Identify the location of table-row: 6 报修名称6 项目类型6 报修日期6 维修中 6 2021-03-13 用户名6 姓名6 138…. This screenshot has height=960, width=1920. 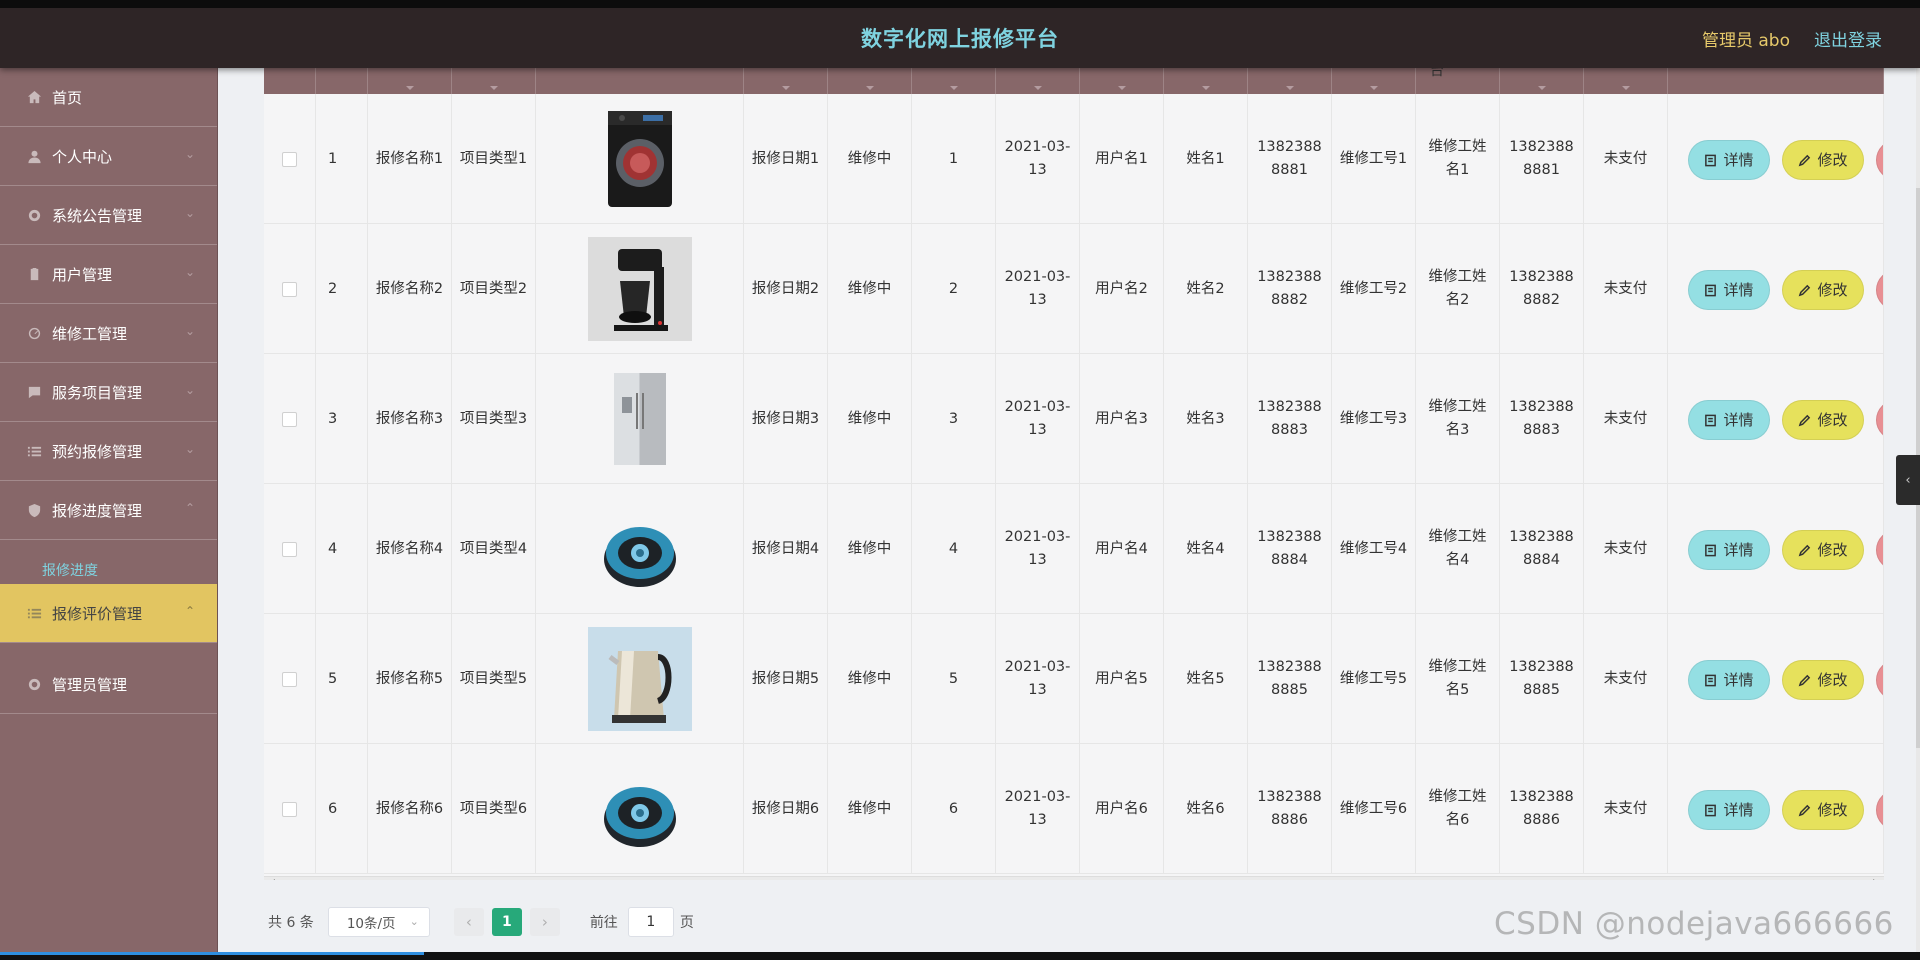
(1074, 809).